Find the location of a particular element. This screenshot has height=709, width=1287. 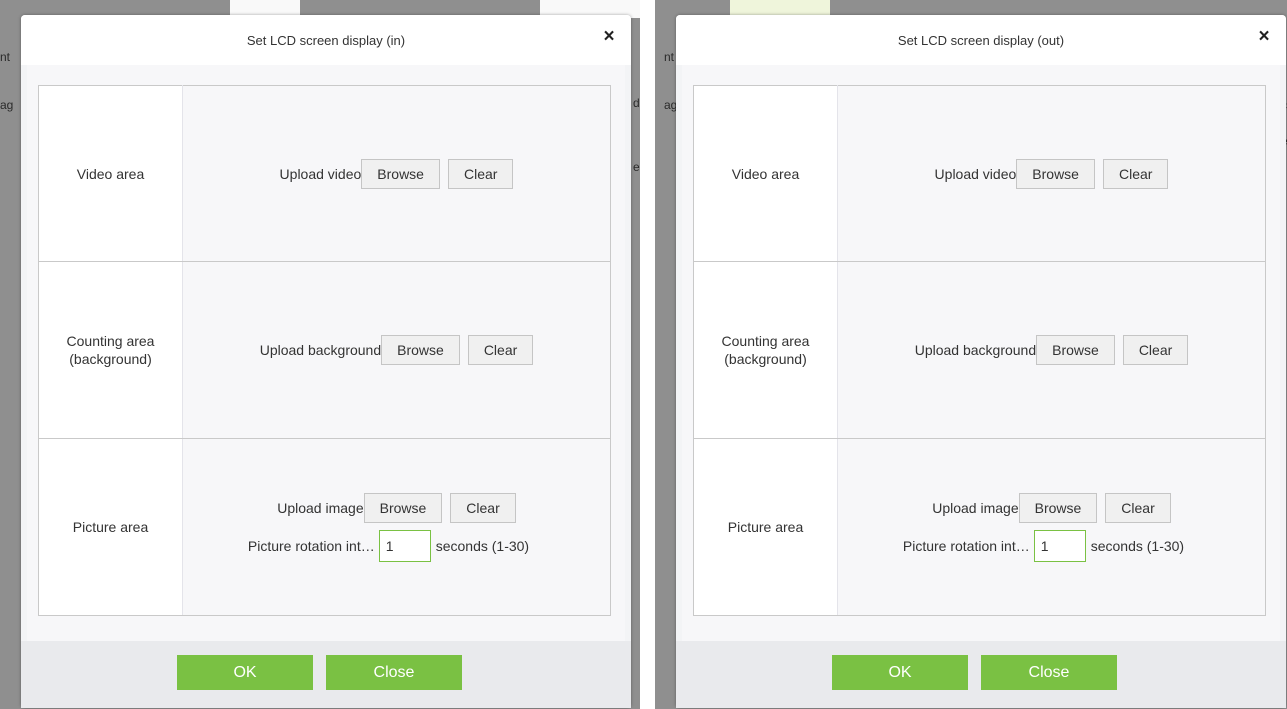

dialog-title: Set LCD screen display (in) is located at coordinates (326, 40).